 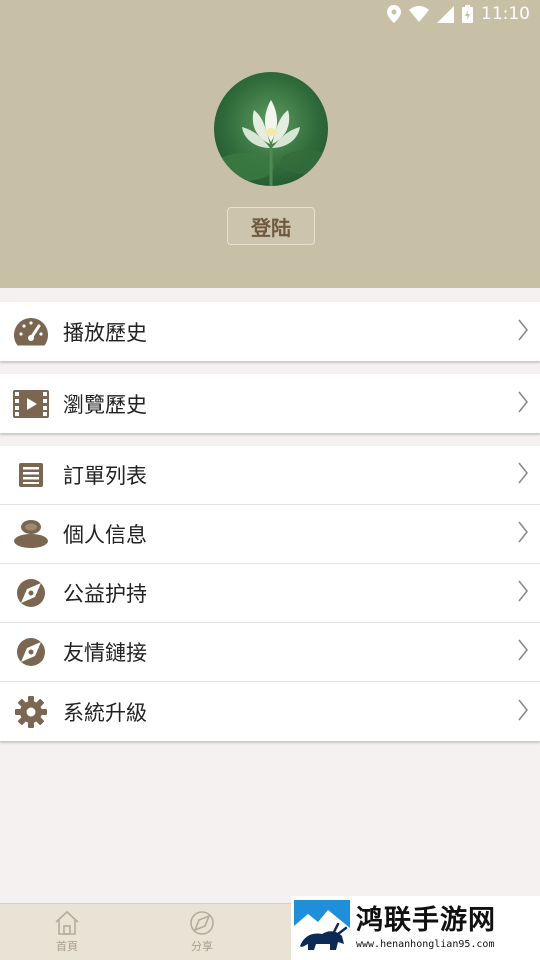 I want to click on person-icon, so click(x=31, y=534).